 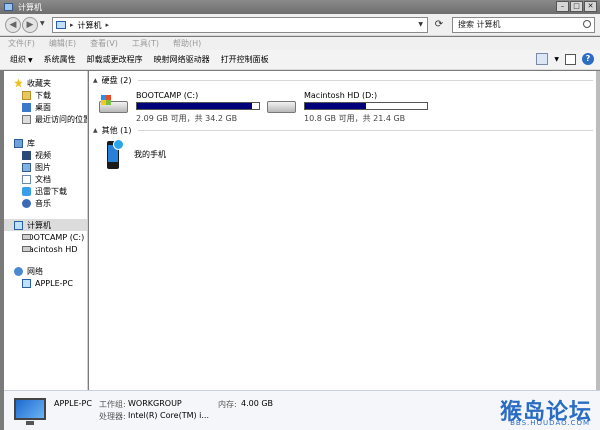 I want to click on workgroup-label: 工作组:, so click(x=112, y=404).